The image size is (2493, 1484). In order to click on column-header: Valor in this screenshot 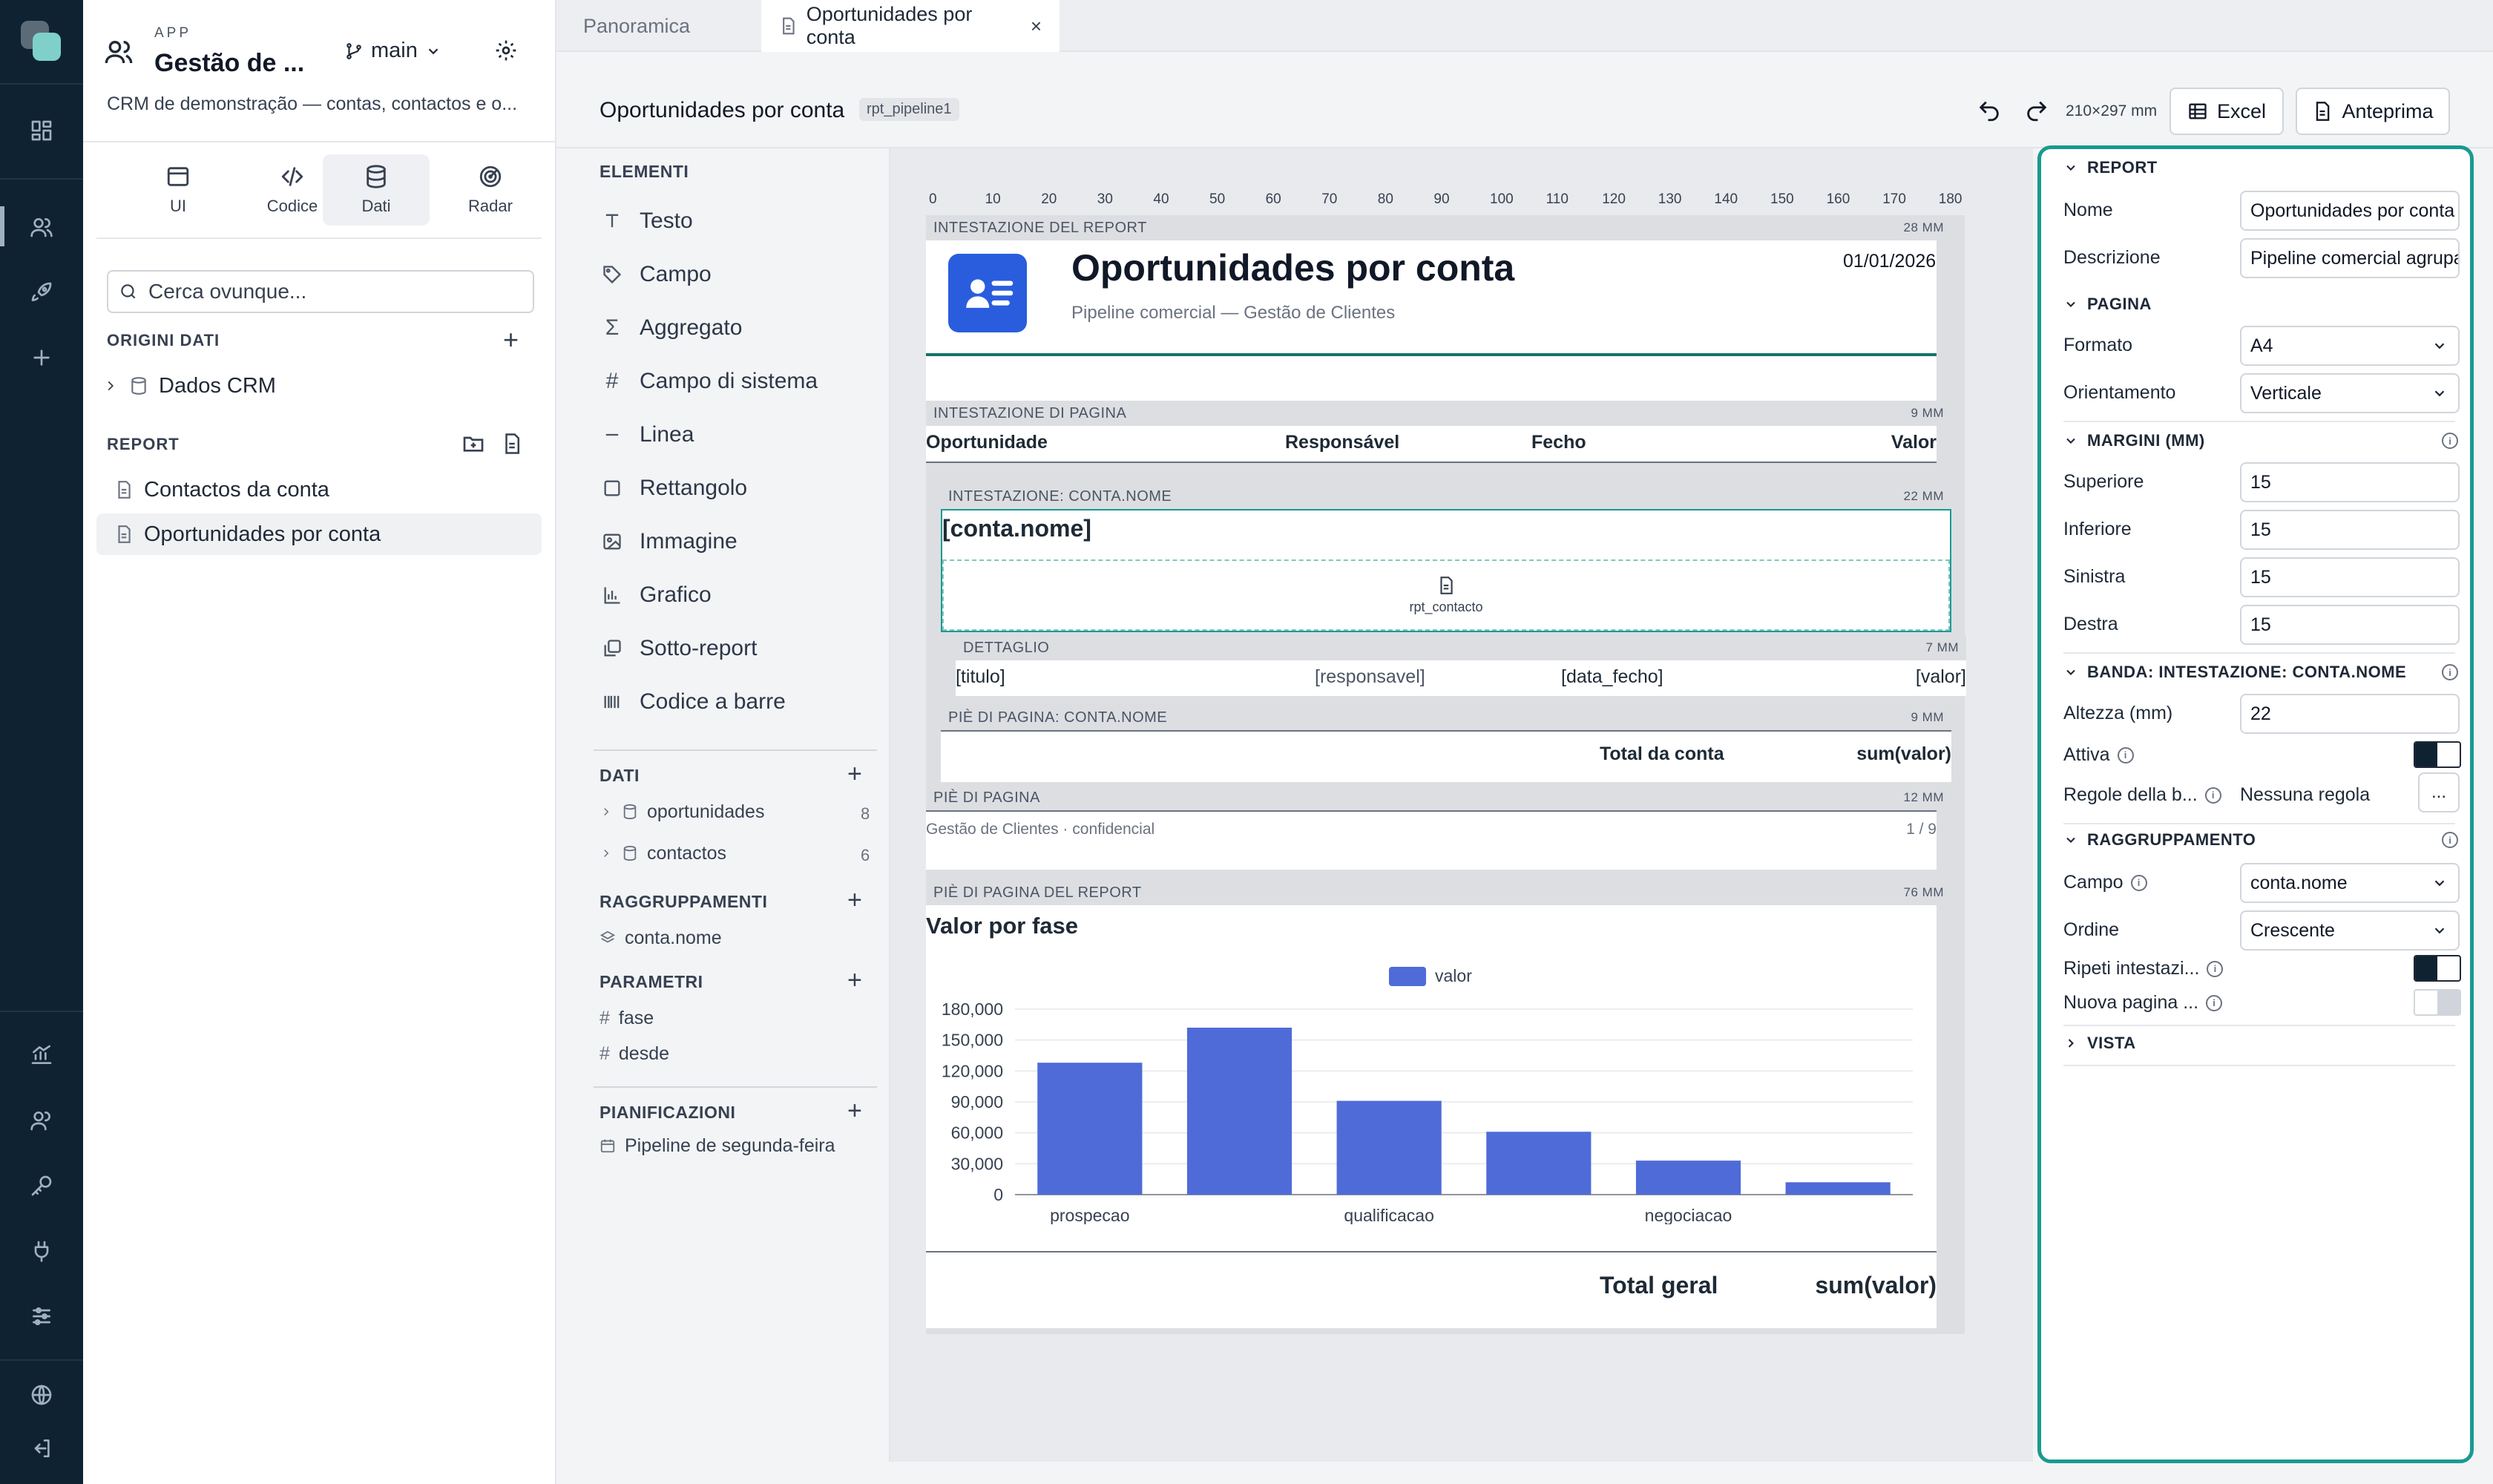, I will do `click(1914, 442)`.